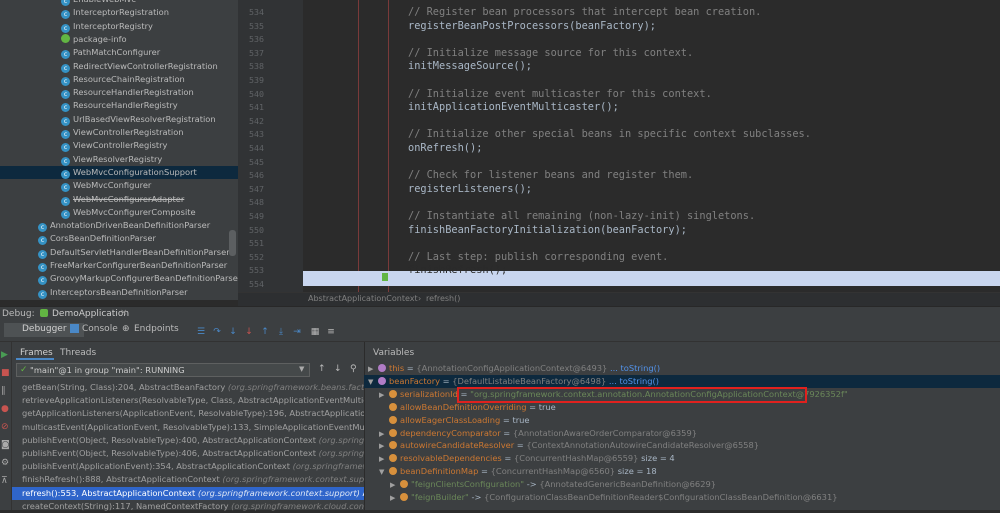 This screenshot has height=513, width=1000. Describe the element at coordinates (331, 332) in the screenshot. I see `trace-icon: ≡` at that location.